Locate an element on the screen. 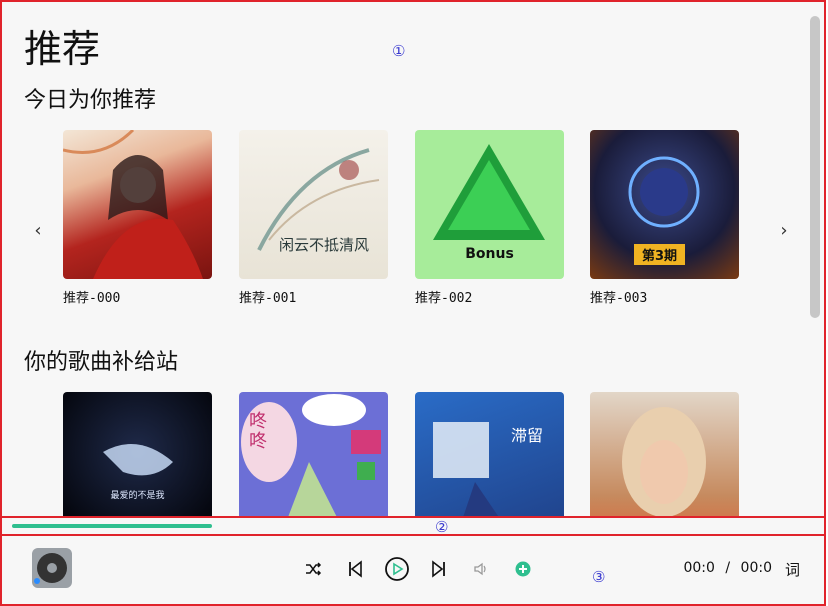 This screenshot has width=828, height=606. card-label: 推荐-003 is located at coordinates (619, 298).